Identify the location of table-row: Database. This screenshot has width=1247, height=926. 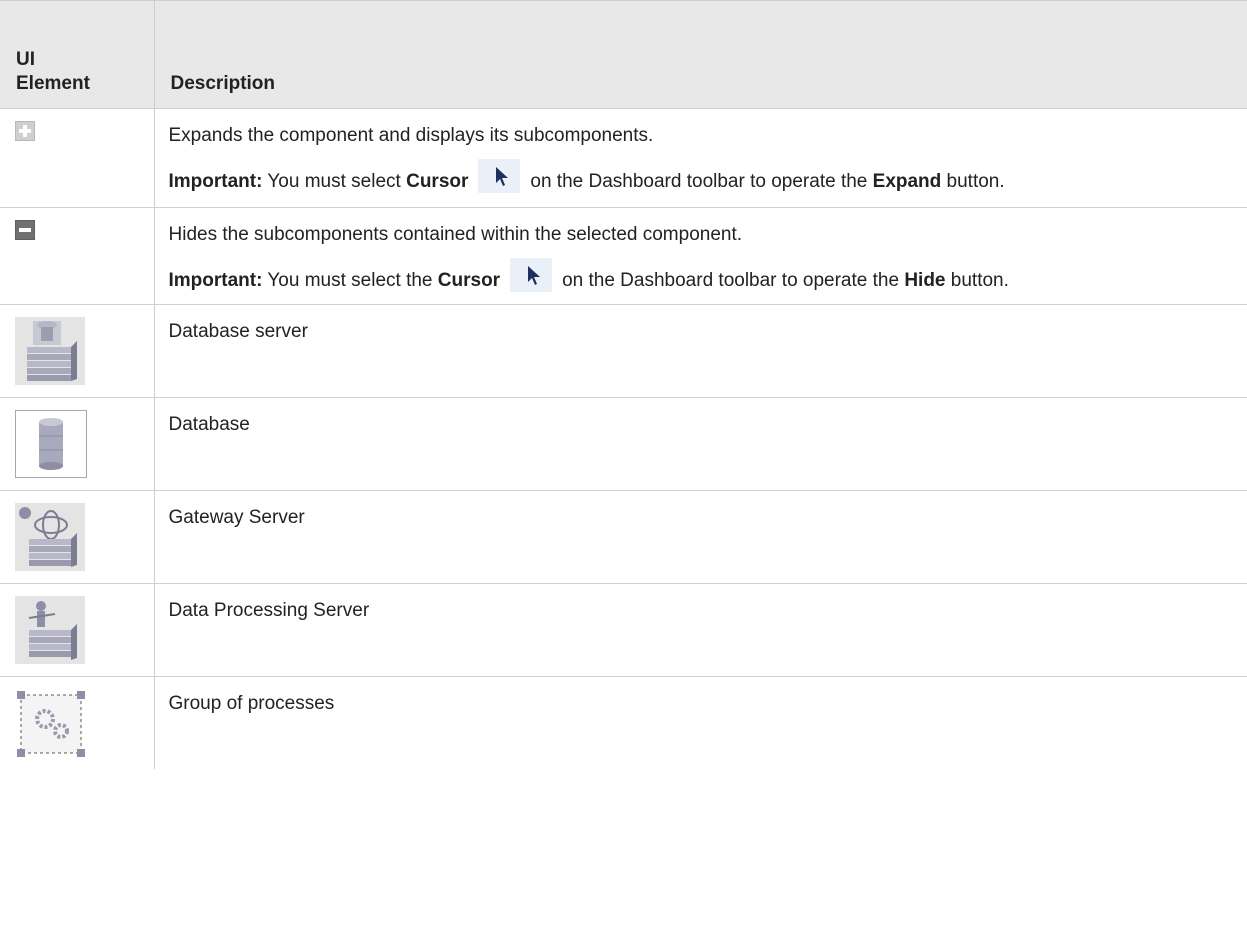
(623, 444).